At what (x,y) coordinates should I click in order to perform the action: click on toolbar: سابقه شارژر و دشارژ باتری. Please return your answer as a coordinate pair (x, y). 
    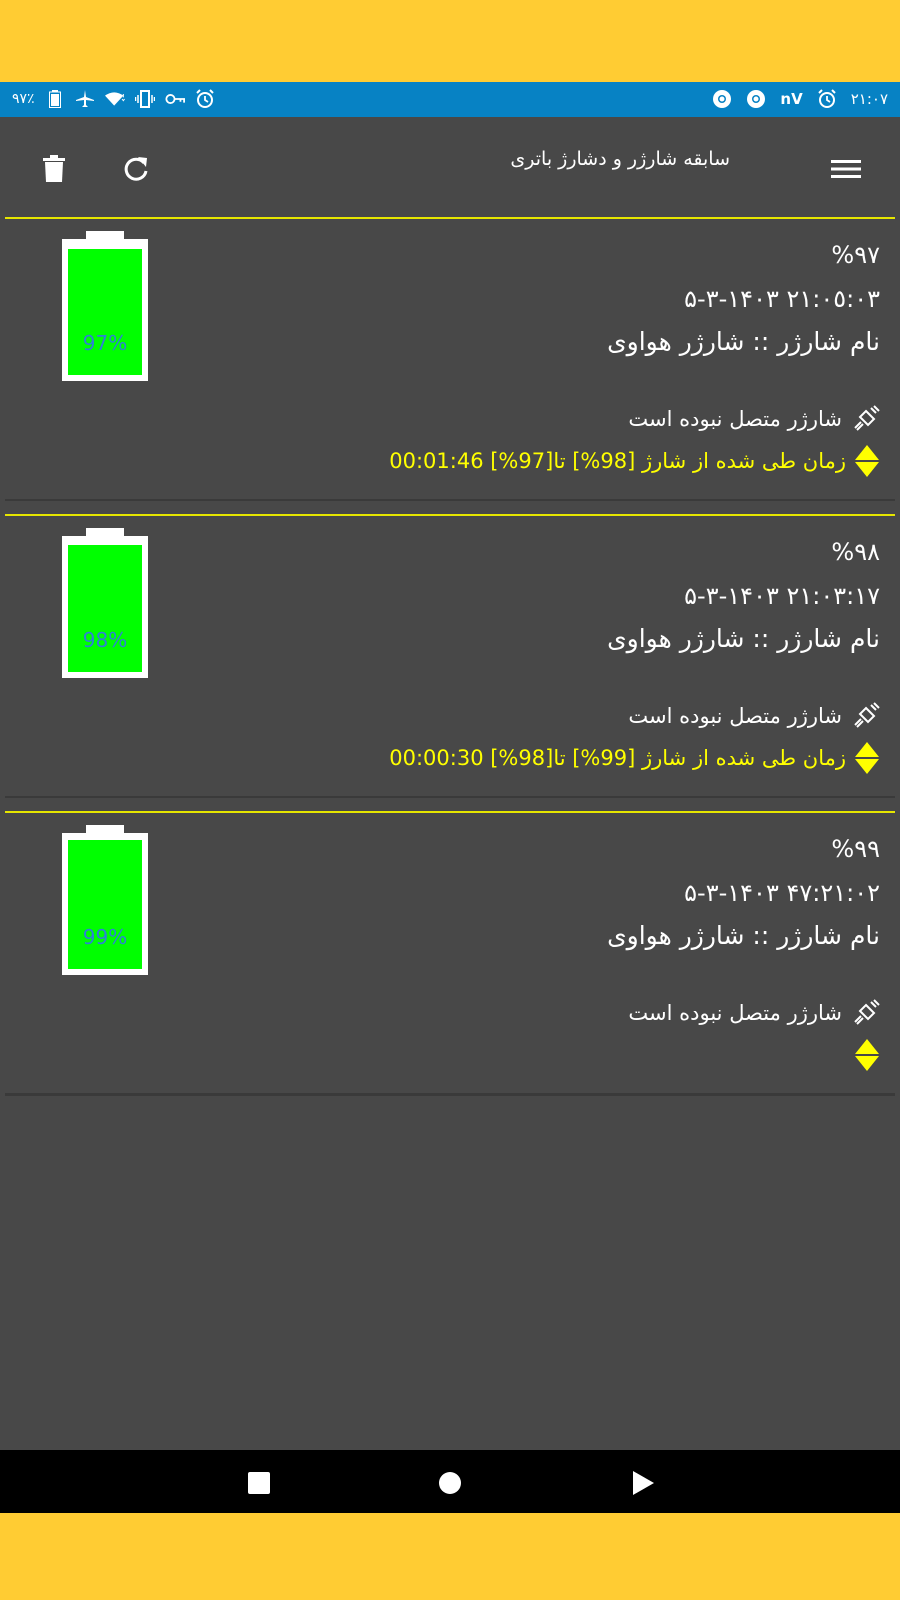
    Looking at the image, I should click on (450, 167).